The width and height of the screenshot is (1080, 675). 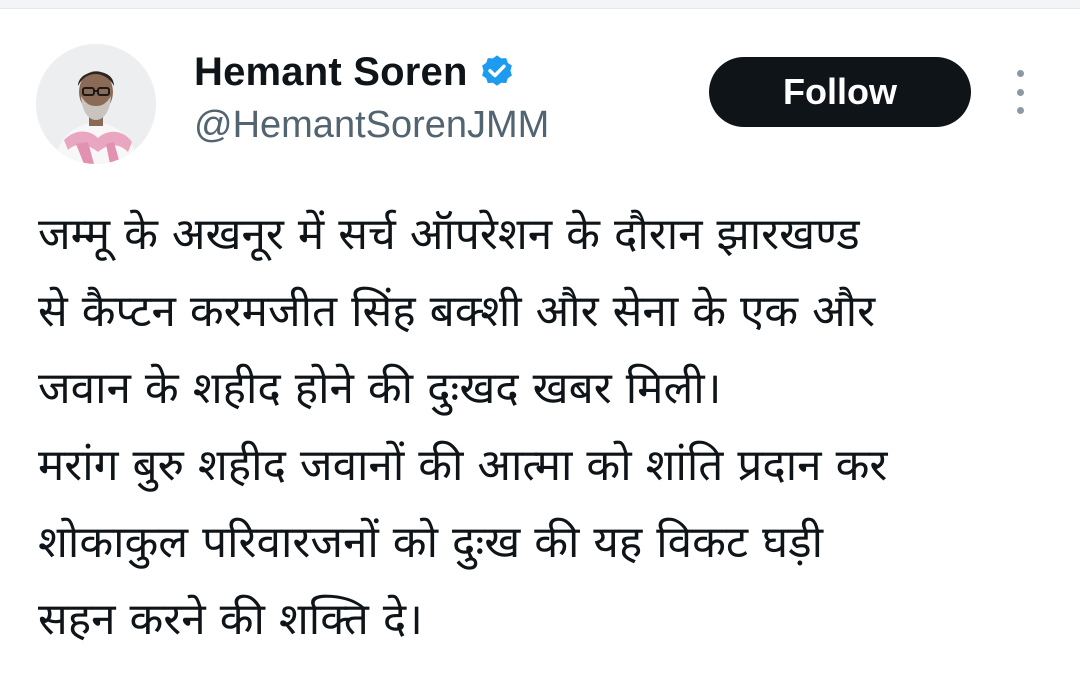 I want to click on top-divider, so click(x=540, y=4).